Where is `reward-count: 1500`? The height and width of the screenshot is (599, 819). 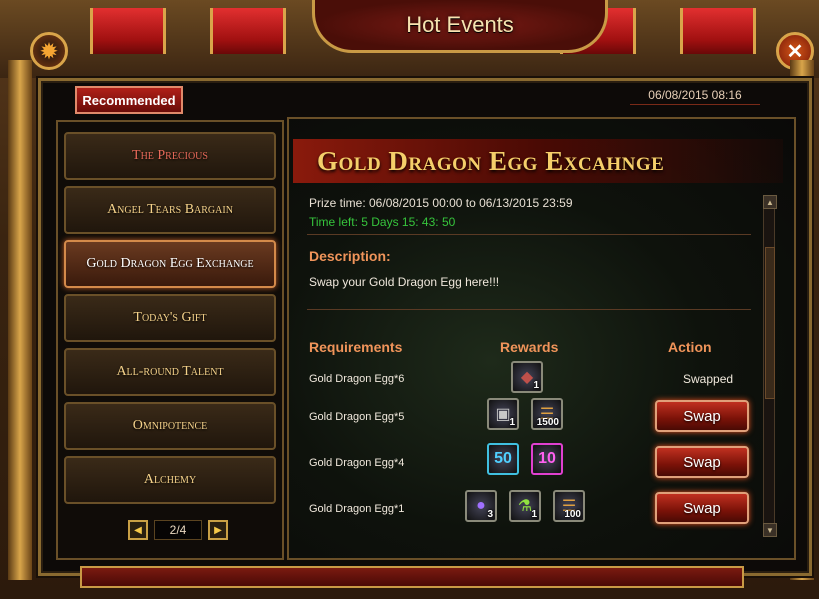 reward-count: 1500 is located at coordinates (547, 422).